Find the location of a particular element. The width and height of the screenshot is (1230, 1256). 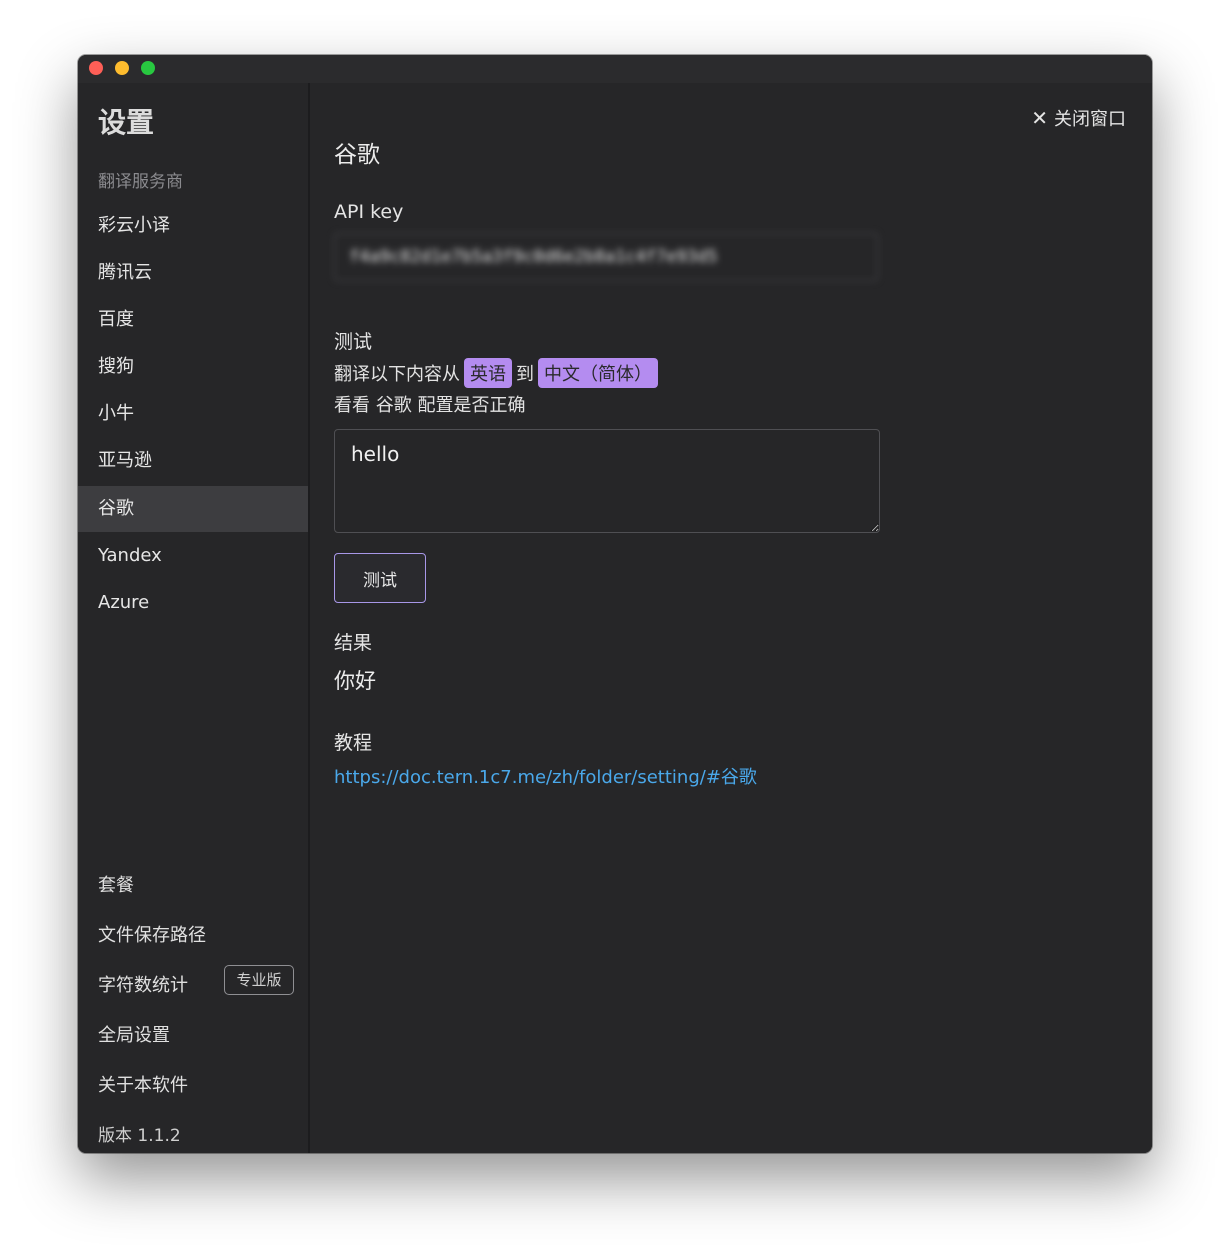

close-window-button: ✕ 关闭窗口 is located at coordinates (1078, 118).